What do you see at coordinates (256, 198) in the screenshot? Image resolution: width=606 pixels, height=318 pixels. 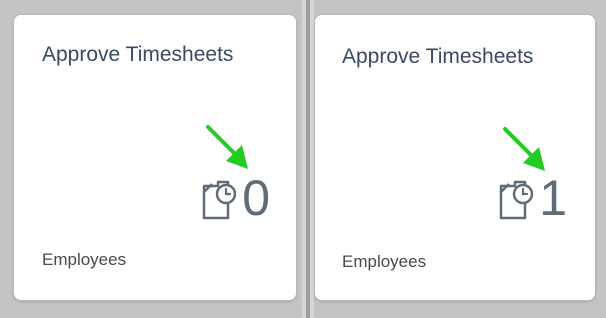 I see `kpi-value: 0` at bounding box center [256, 198].